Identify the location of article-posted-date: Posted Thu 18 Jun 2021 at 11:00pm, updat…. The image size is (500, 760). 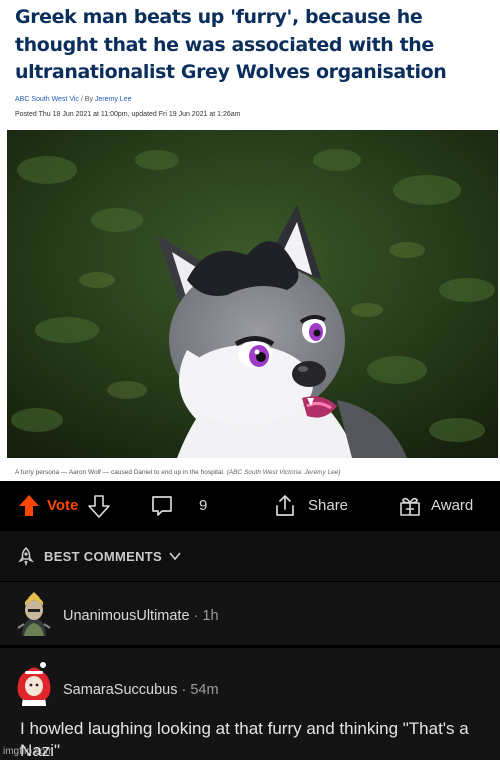
(128, 114).